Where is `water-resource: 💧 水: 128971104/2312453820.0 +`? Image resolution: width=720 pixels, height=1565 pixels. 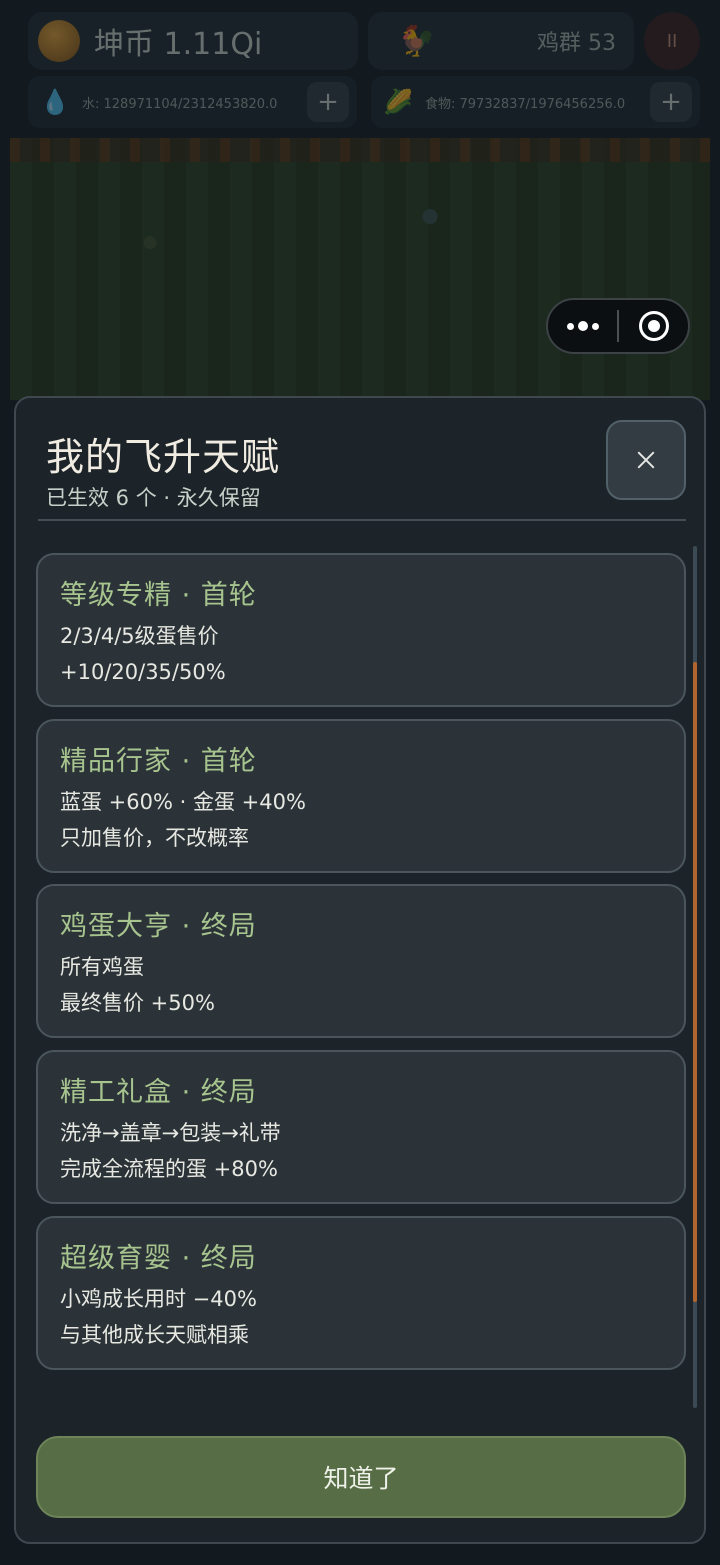 water-resource: 💧 水: 128971104/2312453820.0 + is located at coordinates (192, 102).